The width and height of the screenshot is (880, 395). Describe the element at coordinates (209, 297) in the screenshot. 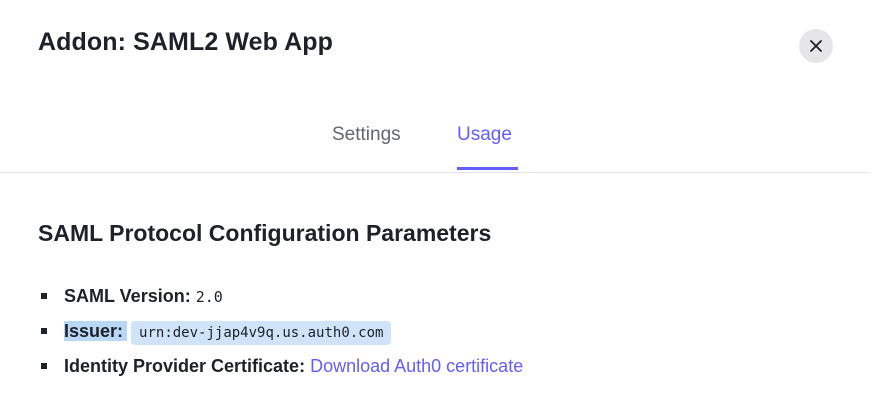

I see `param-value: 2.0` at that location.